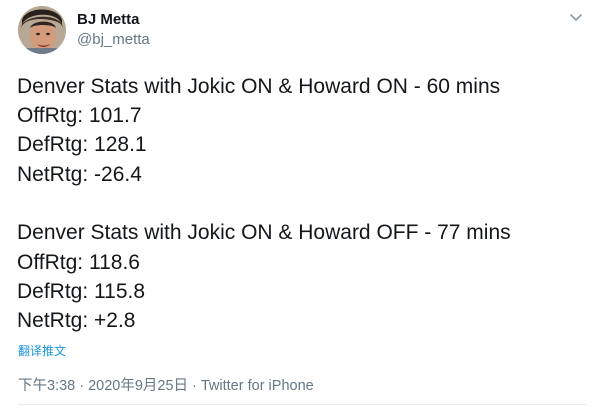 Image resolution: width=593 pixels, height=412 pixels. I want to click on user-avatar-photo-icon, so click(42, 30).